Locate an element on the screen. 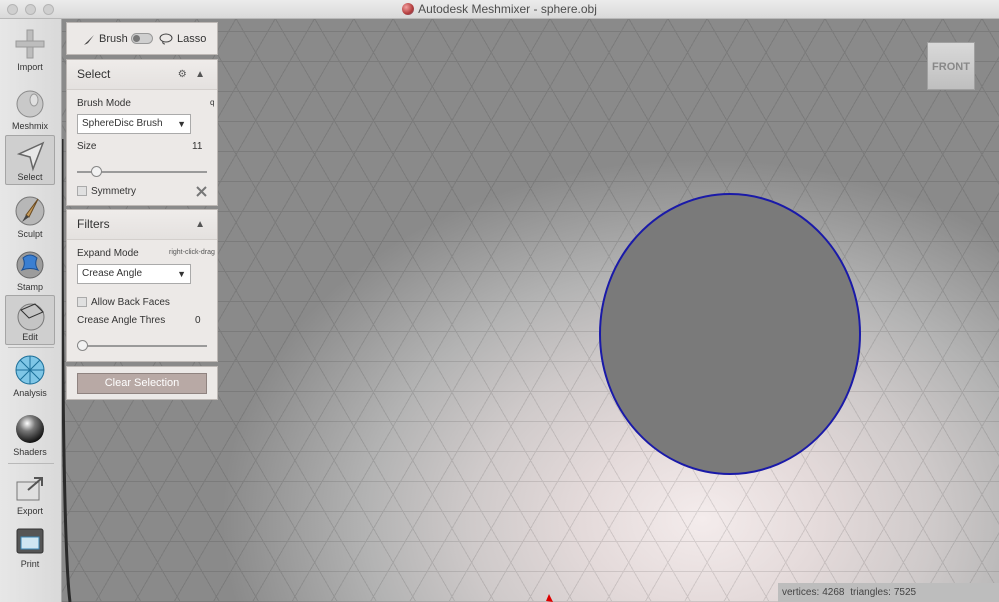  crease-angle-value: 0 is located at coordinates (198, 320).